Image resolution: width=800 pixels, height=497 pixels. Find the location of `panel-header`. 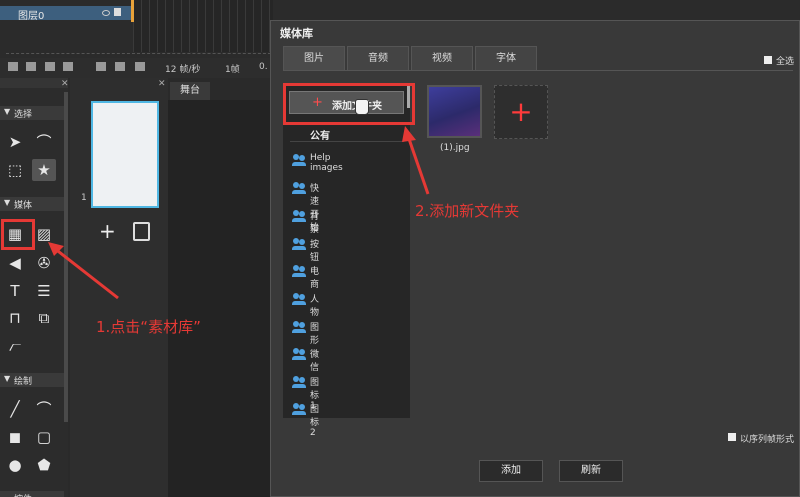

panel-header is located at coordinates (34, 83).